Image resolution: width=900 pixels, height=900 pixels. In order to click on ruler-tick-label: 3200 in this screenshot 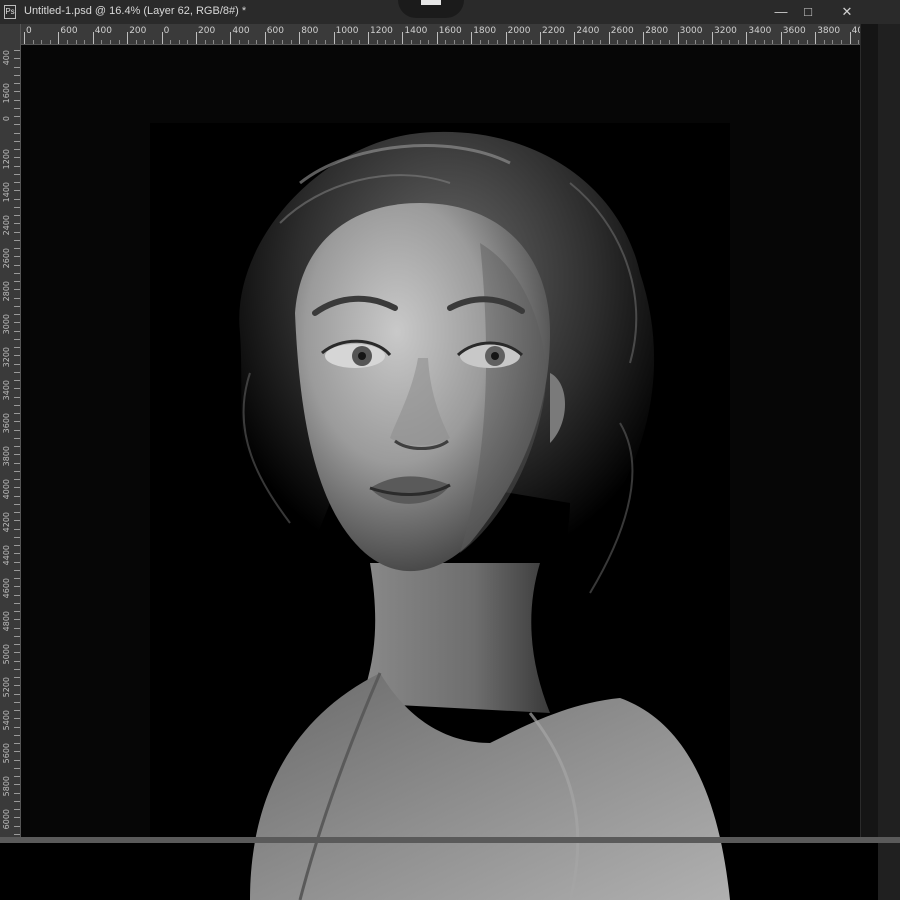, I will do `click(6, 357)`.